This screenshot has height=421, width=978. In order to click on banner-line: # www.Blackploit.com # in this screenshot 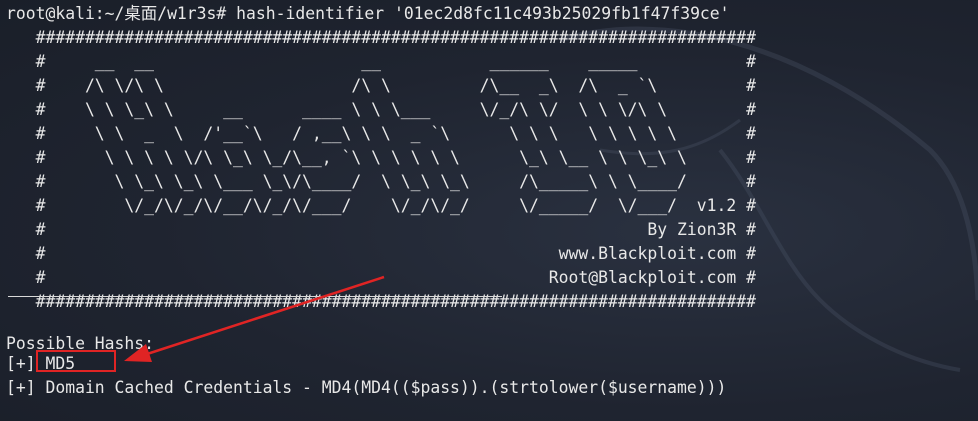, I will do `click(381, 253)`.